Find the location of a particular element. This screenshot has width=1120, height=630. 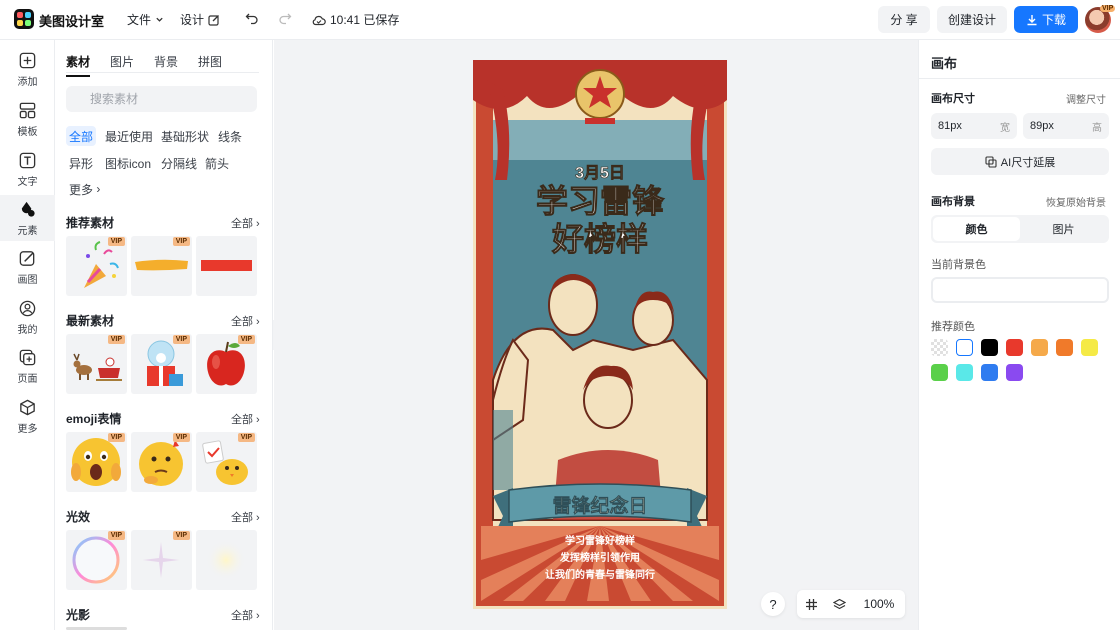

redo-button is located at coordinates (285, 19).